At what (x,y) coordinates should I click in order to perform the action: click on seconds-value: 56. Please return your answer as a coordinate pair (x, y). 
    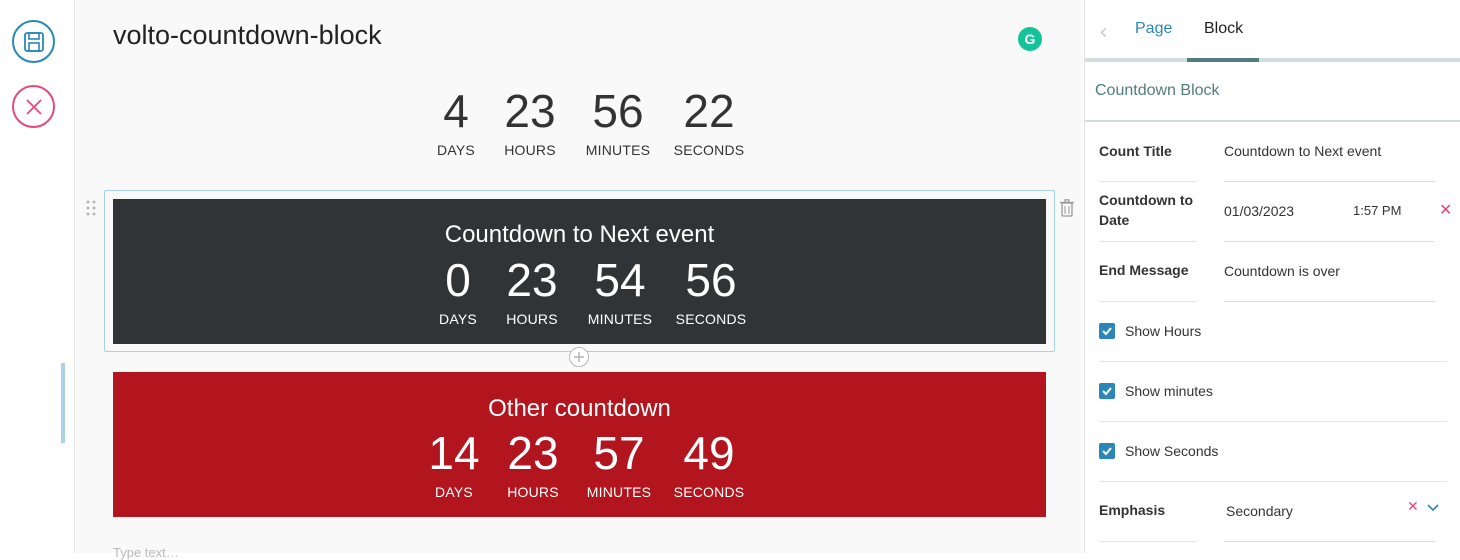
    Looking at the image, I should click on (711, 280).